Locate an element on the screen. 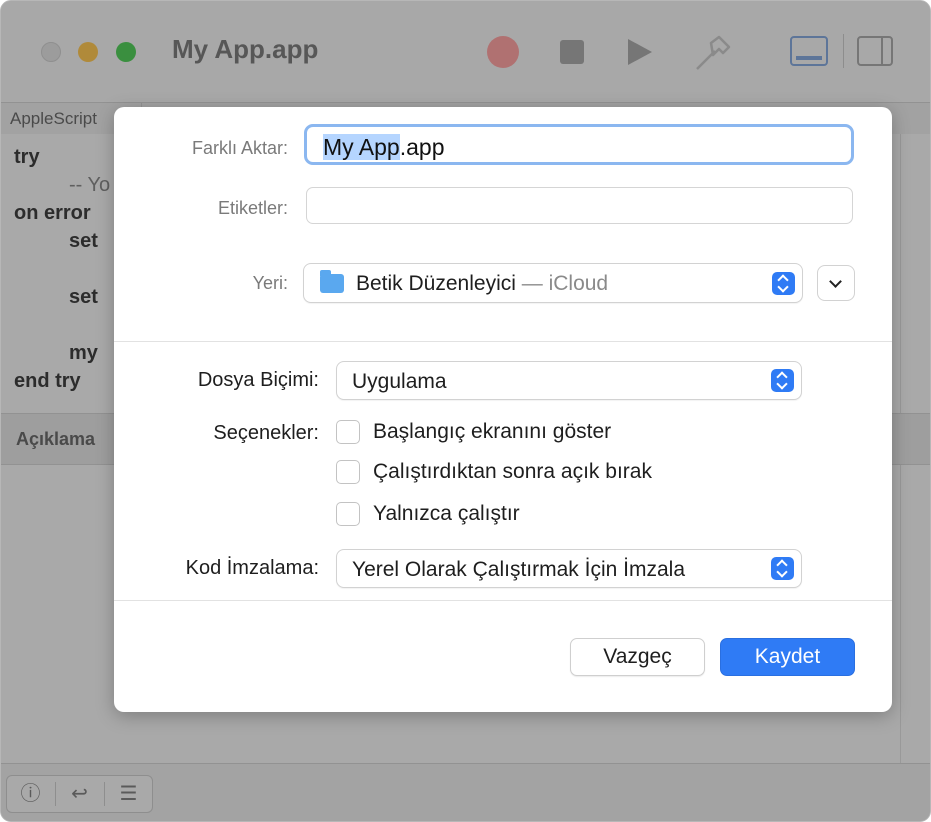 Image resolution: width=931 pixels, height=822 pixels. close-window-button is located at coordinates (51, 52).